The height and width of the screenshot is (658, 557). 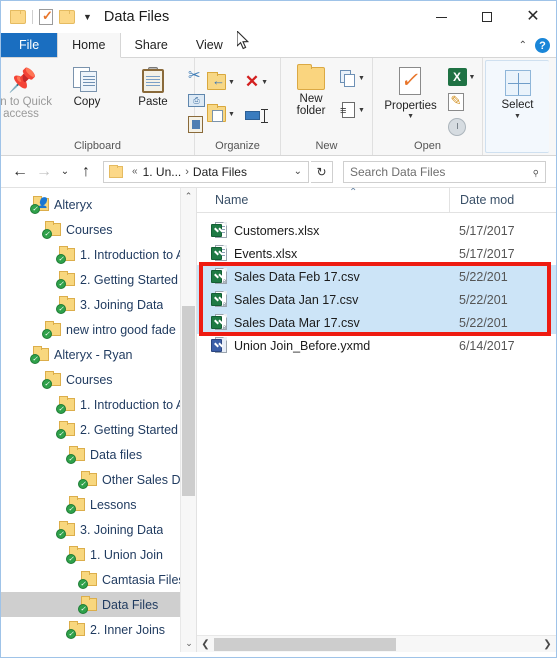 I want to click on scroll-up-icon: ⌃, so click(x=188, y=196).